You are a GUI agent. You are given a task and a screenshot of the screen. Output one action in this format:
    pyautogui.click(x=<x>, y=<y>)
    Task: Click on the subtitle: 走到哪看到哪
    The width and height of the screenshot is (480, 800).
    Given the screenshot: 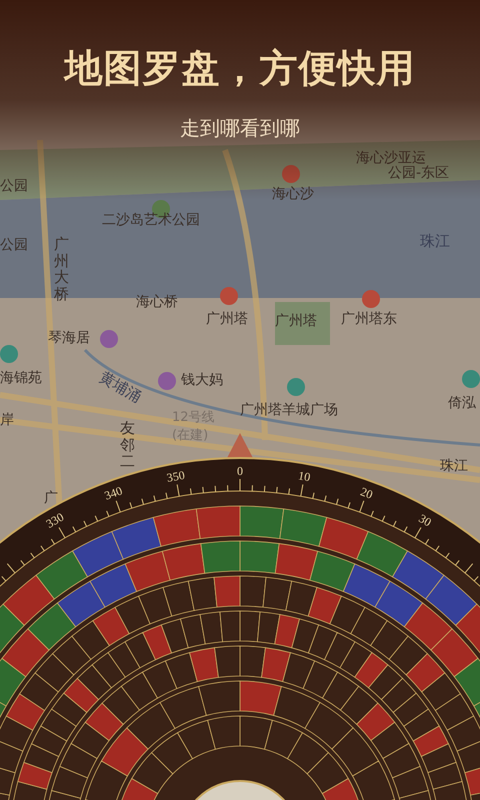 What is the action you would take?
    pyautogui.click(x=240, y=128)
    